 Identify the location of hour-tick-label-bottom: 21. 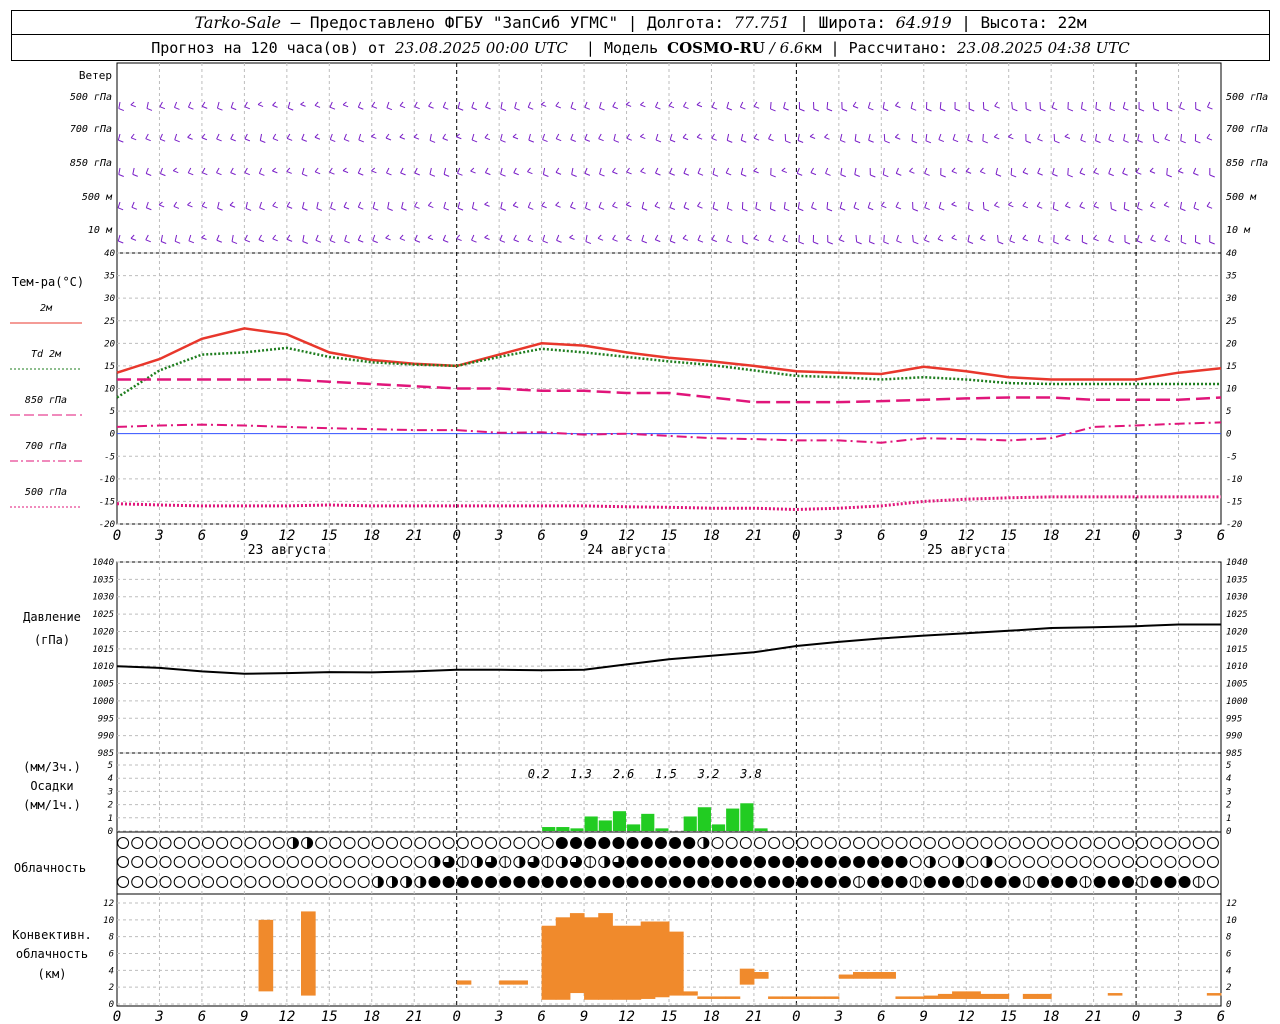
(1093, 1016).